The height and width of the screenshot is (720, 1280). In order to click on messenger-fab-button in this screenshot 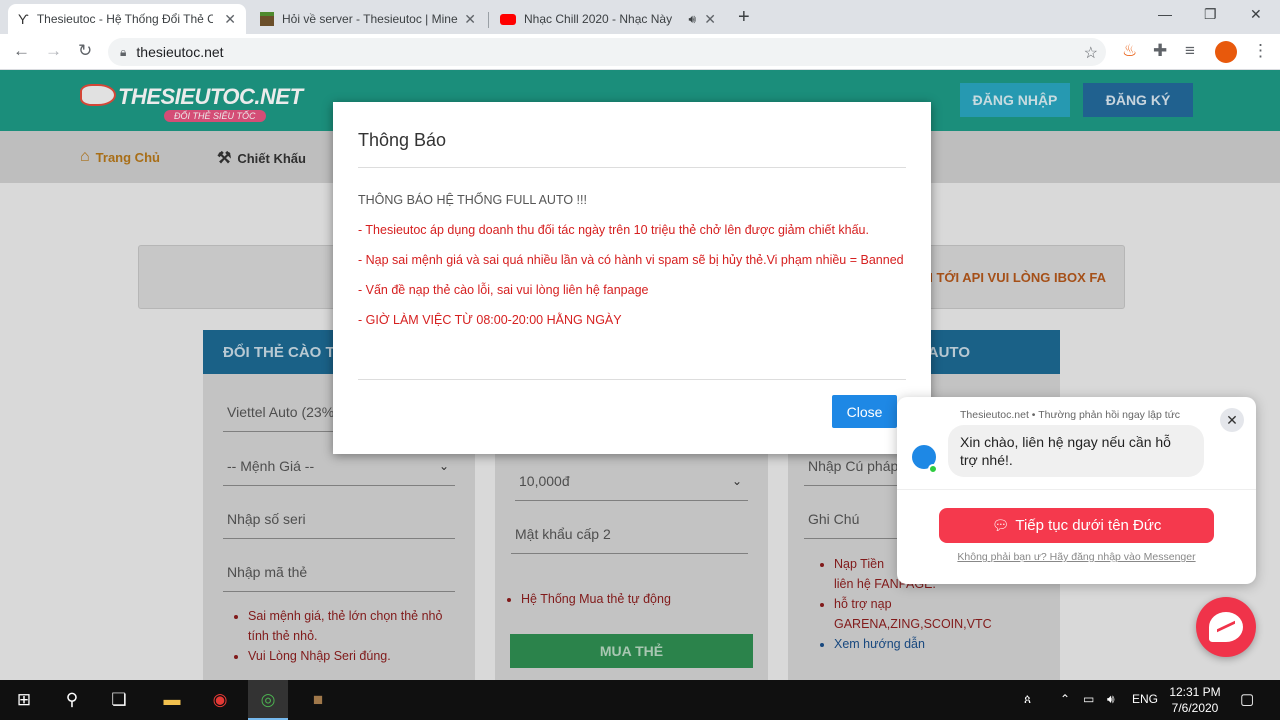, I will do `click(1226, 627)`.